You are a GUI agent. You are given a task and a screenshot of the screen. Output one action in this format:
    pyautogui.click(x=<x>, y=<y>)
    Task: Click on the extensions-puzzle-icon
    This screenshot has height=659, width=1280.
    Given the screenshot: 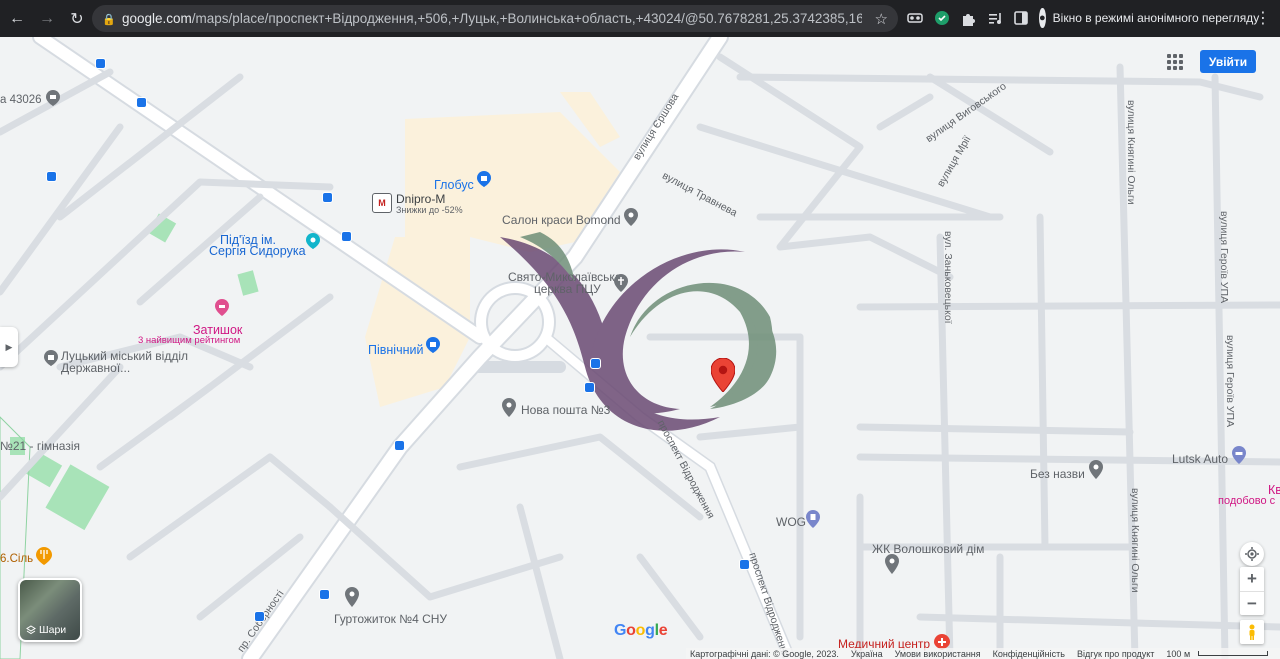 What is the action you would take?
    pyautogui.click(x=968, y=18)
    